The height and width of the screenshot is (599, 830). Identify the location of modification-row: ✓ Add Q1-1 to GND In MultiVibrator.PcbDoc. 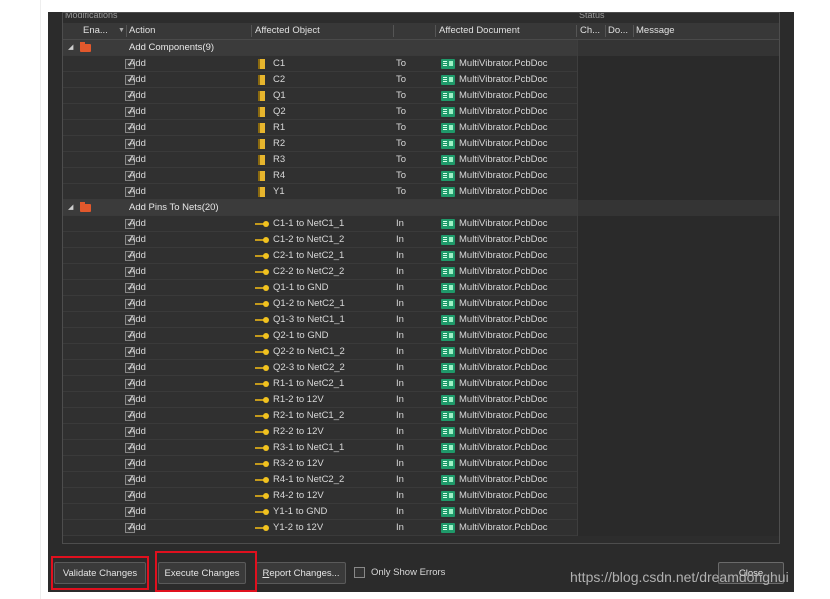
(421, 288).